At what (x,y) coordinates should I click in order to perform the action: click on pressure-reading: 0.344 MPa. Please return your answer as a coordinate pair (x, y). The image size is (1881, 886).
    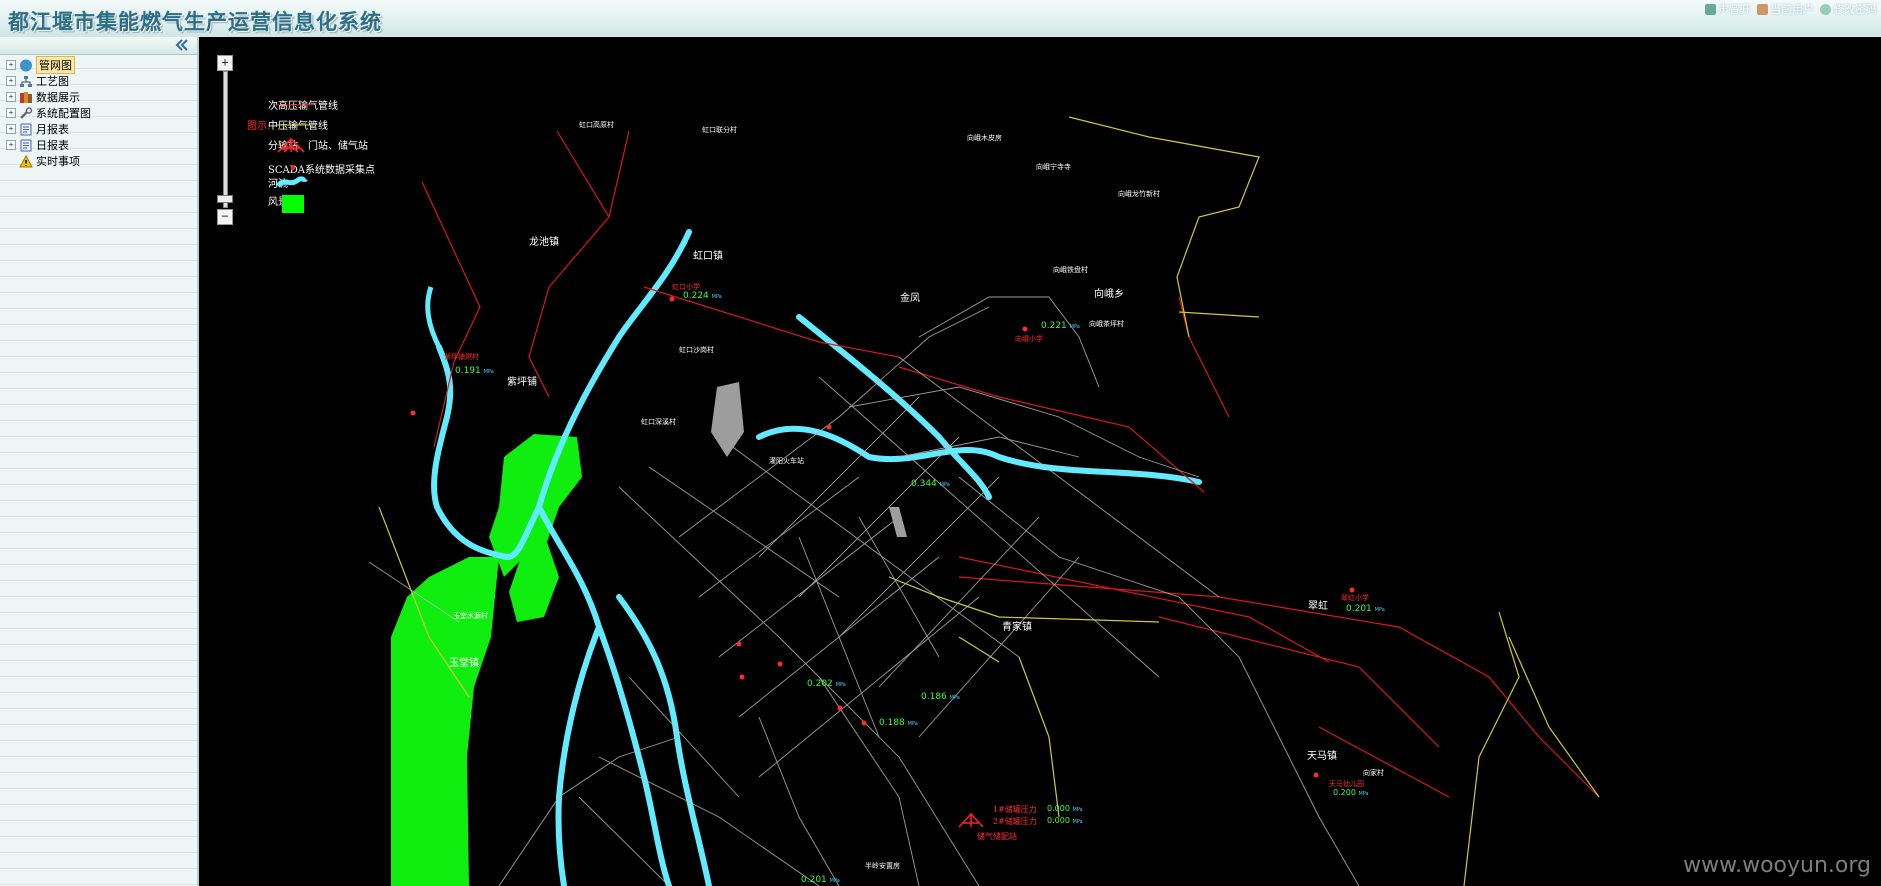
    Looking at the image, I should click on (930, 484).